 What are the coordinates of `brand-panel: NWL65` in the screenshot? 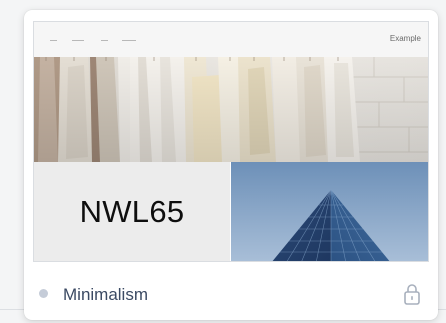 It's located at (132, 211).